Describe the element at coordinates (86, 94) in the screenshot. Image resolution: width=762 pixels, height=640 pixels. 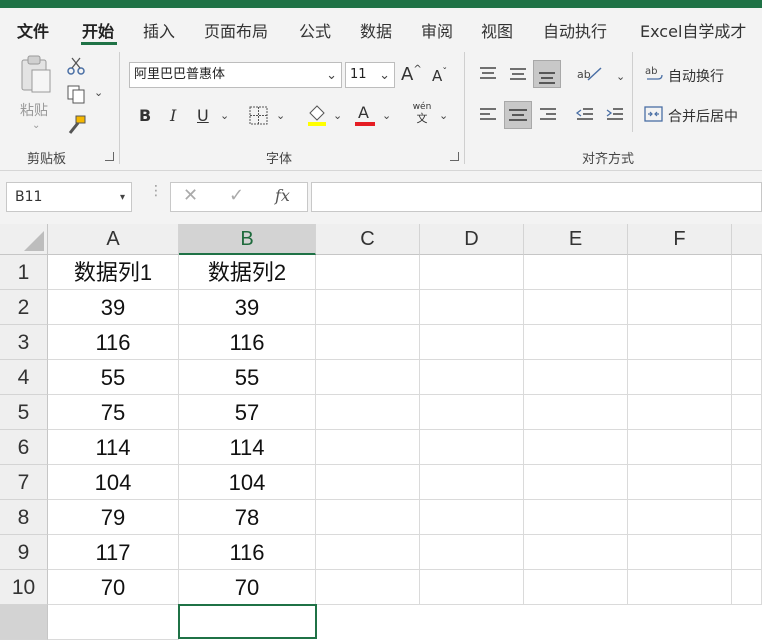
I see `copy-button: ⌄` at that location.